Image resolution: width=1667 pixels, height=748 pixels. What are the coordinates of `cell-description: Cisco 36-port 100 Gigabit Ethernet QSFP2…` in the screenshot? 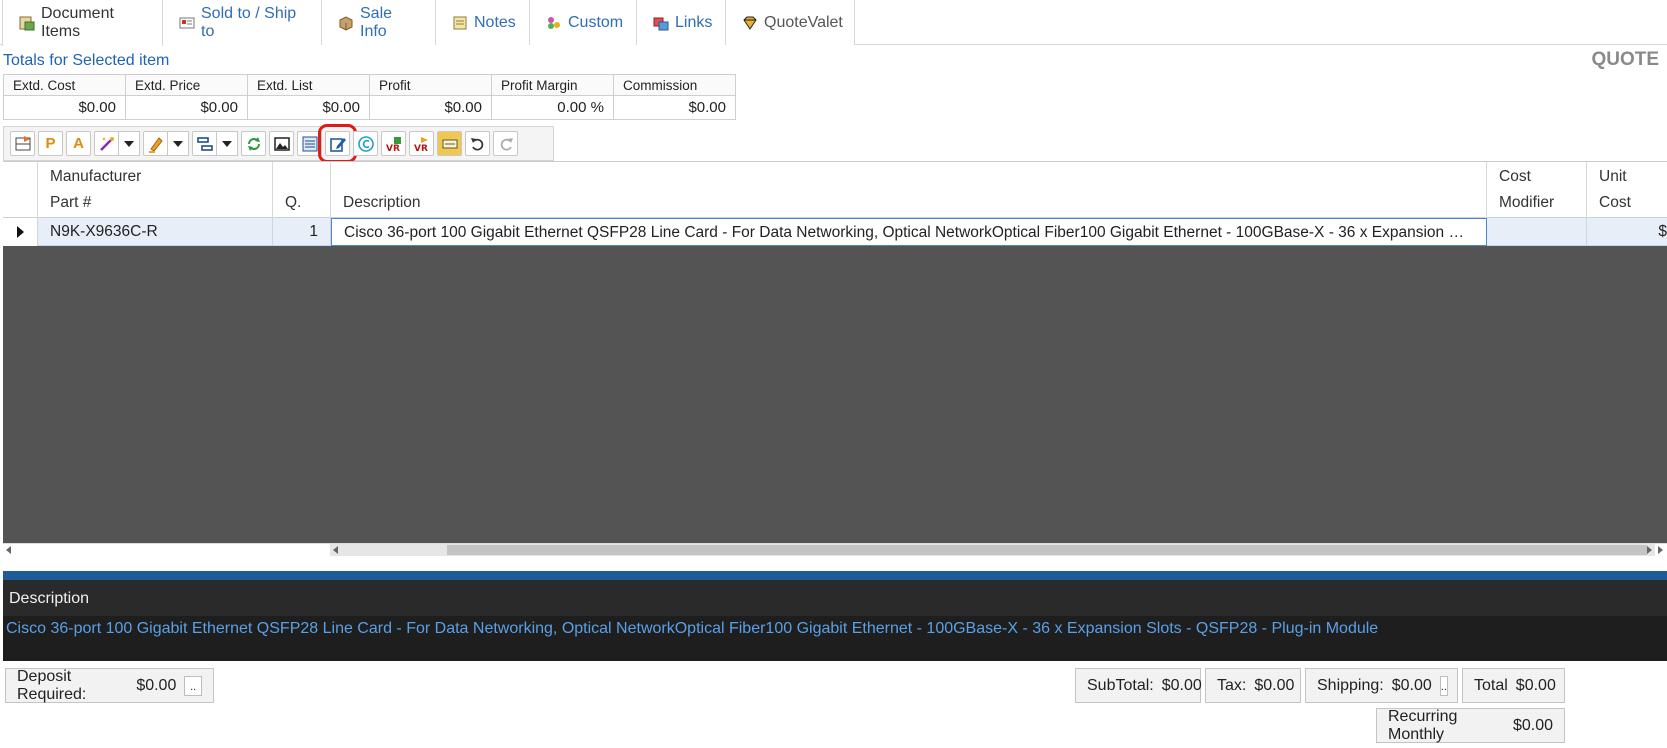 It's located at (909, 232).